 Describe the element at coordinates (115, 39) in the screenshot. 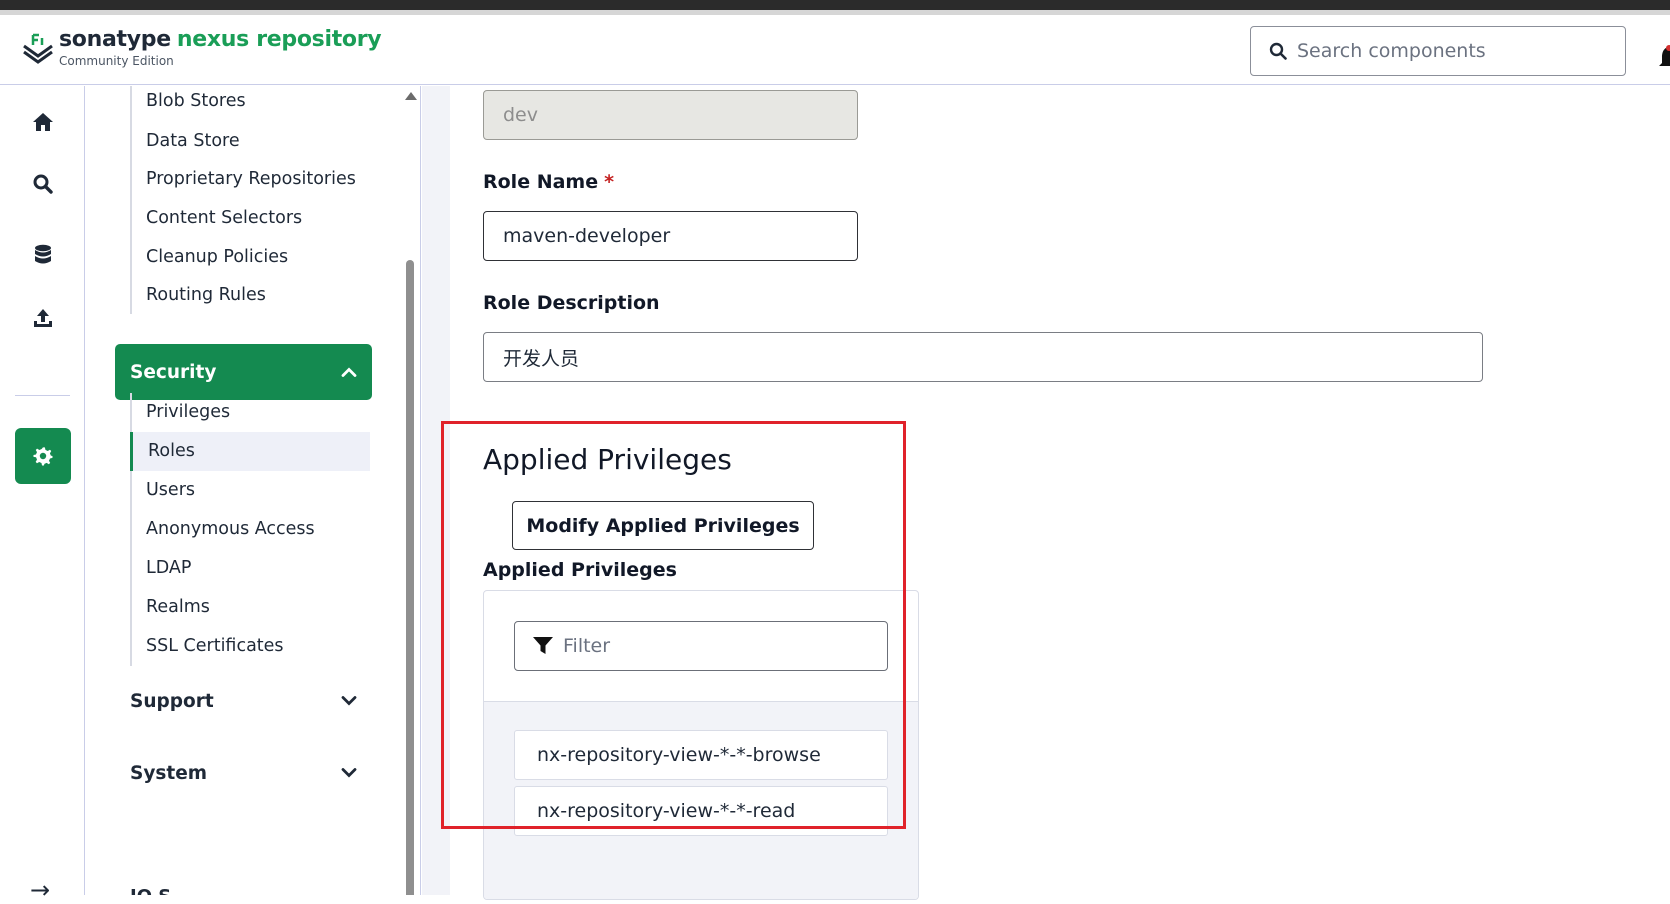

I see `brand-name-part1: sonatype` at that location.